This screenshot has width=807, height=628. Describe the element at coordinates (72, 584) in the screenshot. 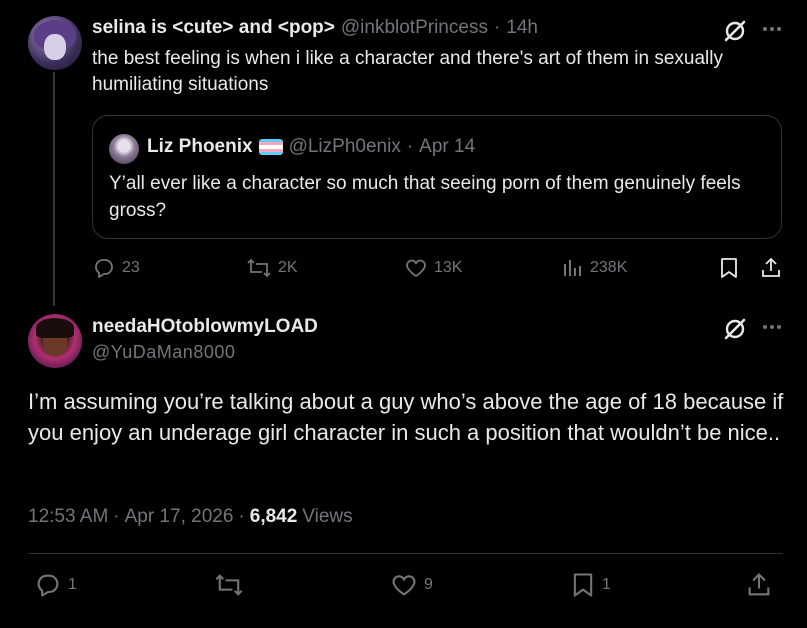

I see `reply-count: 1` at that location.